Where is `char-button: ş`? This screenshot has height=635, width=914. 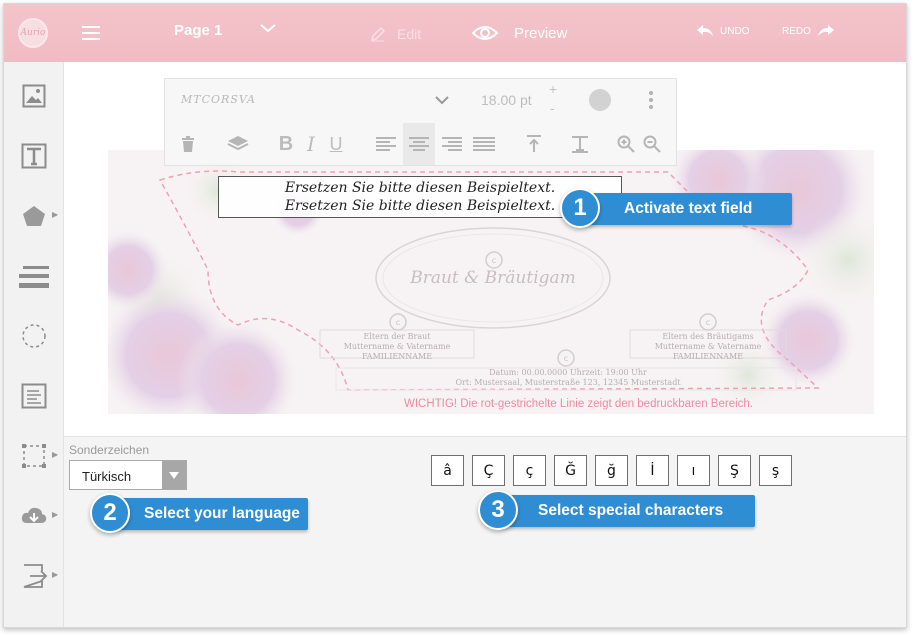
char-button: ş is located at coordinates (775, 470).